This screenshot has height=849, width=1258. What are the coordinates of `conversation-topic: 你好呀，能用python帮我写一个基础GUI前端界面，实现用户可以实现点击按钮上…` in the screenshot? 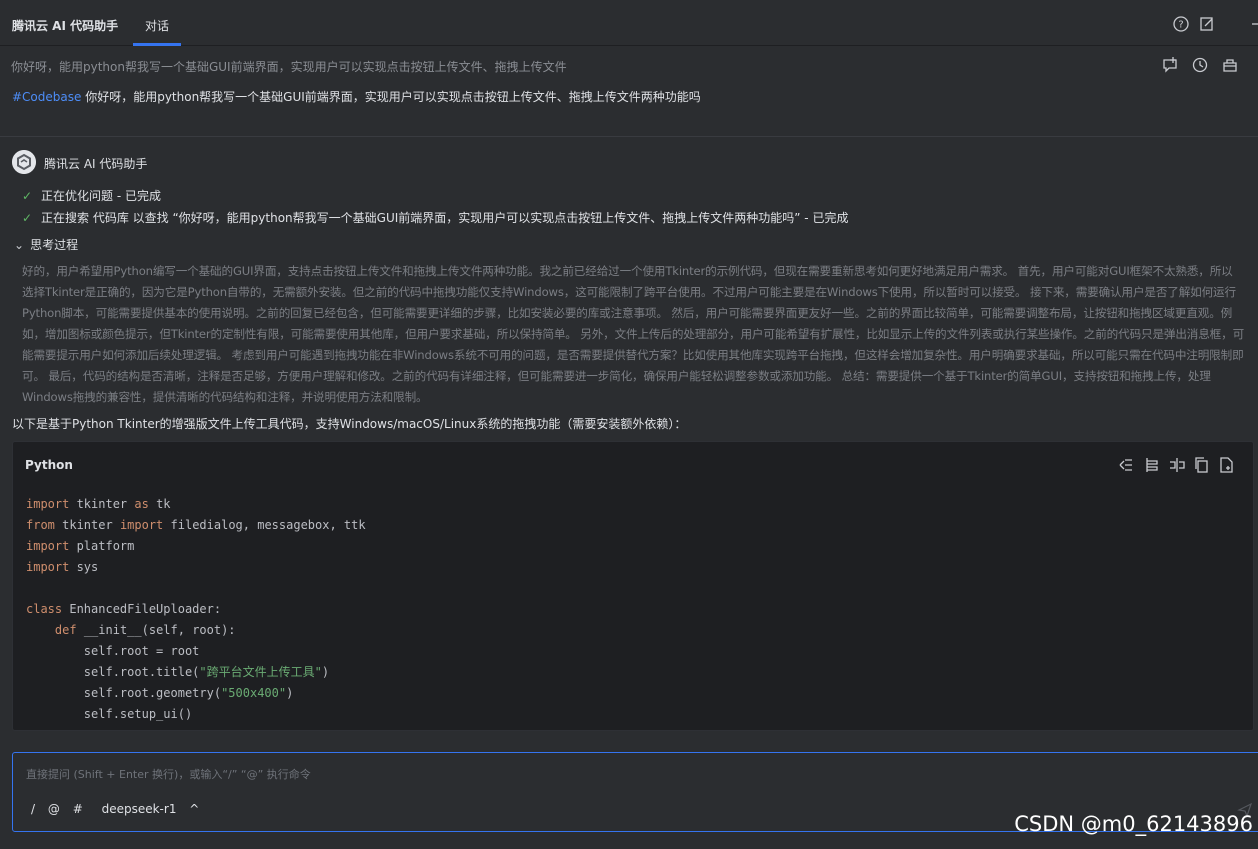 It's located at (629, 65).